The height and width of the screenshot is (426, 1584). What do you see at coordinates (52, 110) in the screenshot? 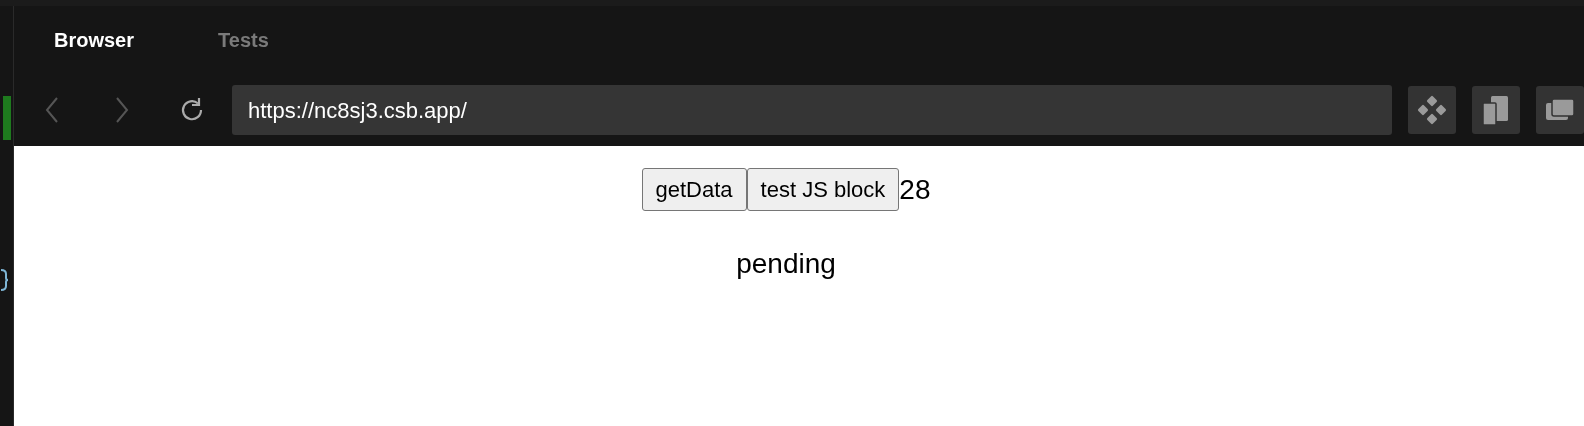
I see `back-icon` at bounding box center [52, 110].